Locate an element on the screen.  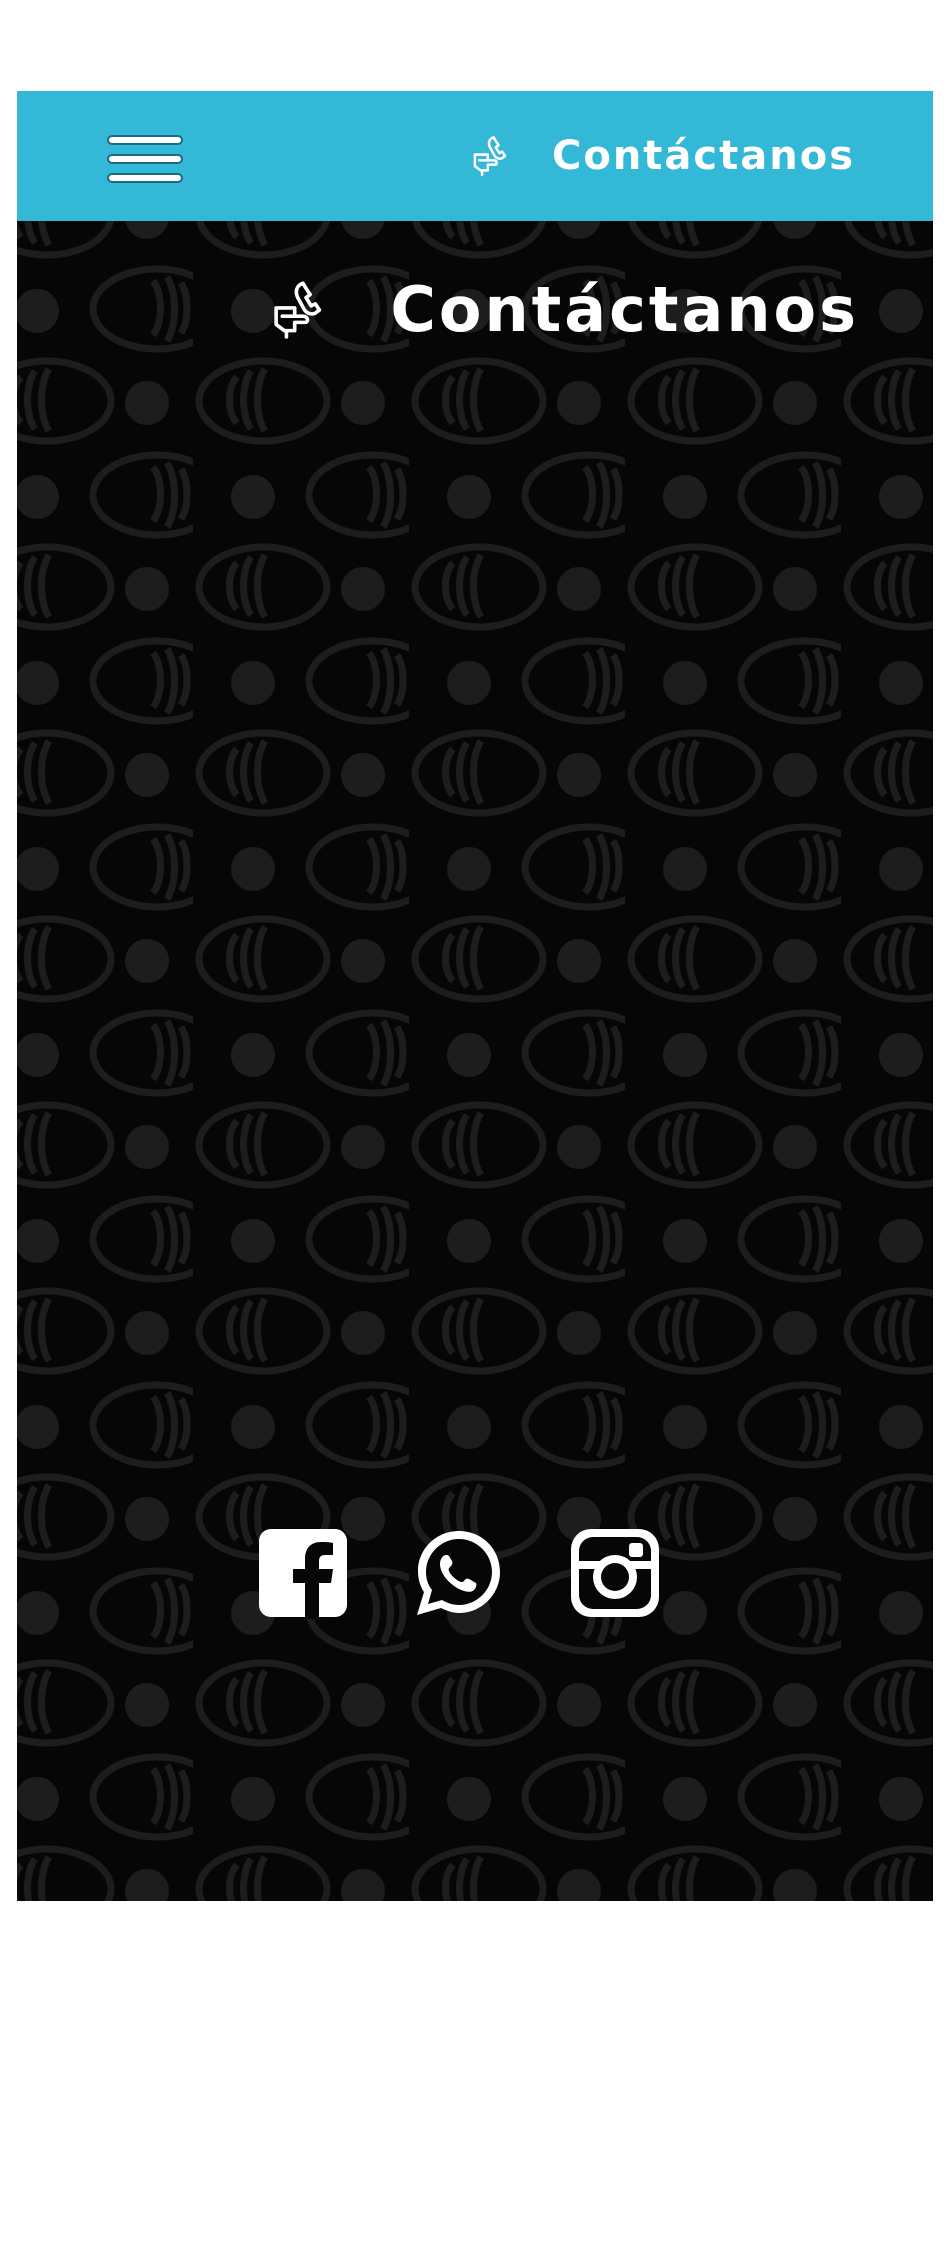
whatsapp-button is located at coordinates (459, 1573).